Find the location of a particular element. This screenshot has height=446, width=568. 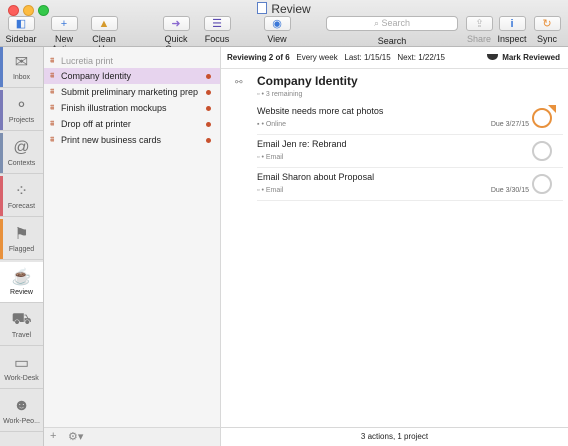

review-progress: Reviewing 2 of 6 is located at coordinates (258, 57).